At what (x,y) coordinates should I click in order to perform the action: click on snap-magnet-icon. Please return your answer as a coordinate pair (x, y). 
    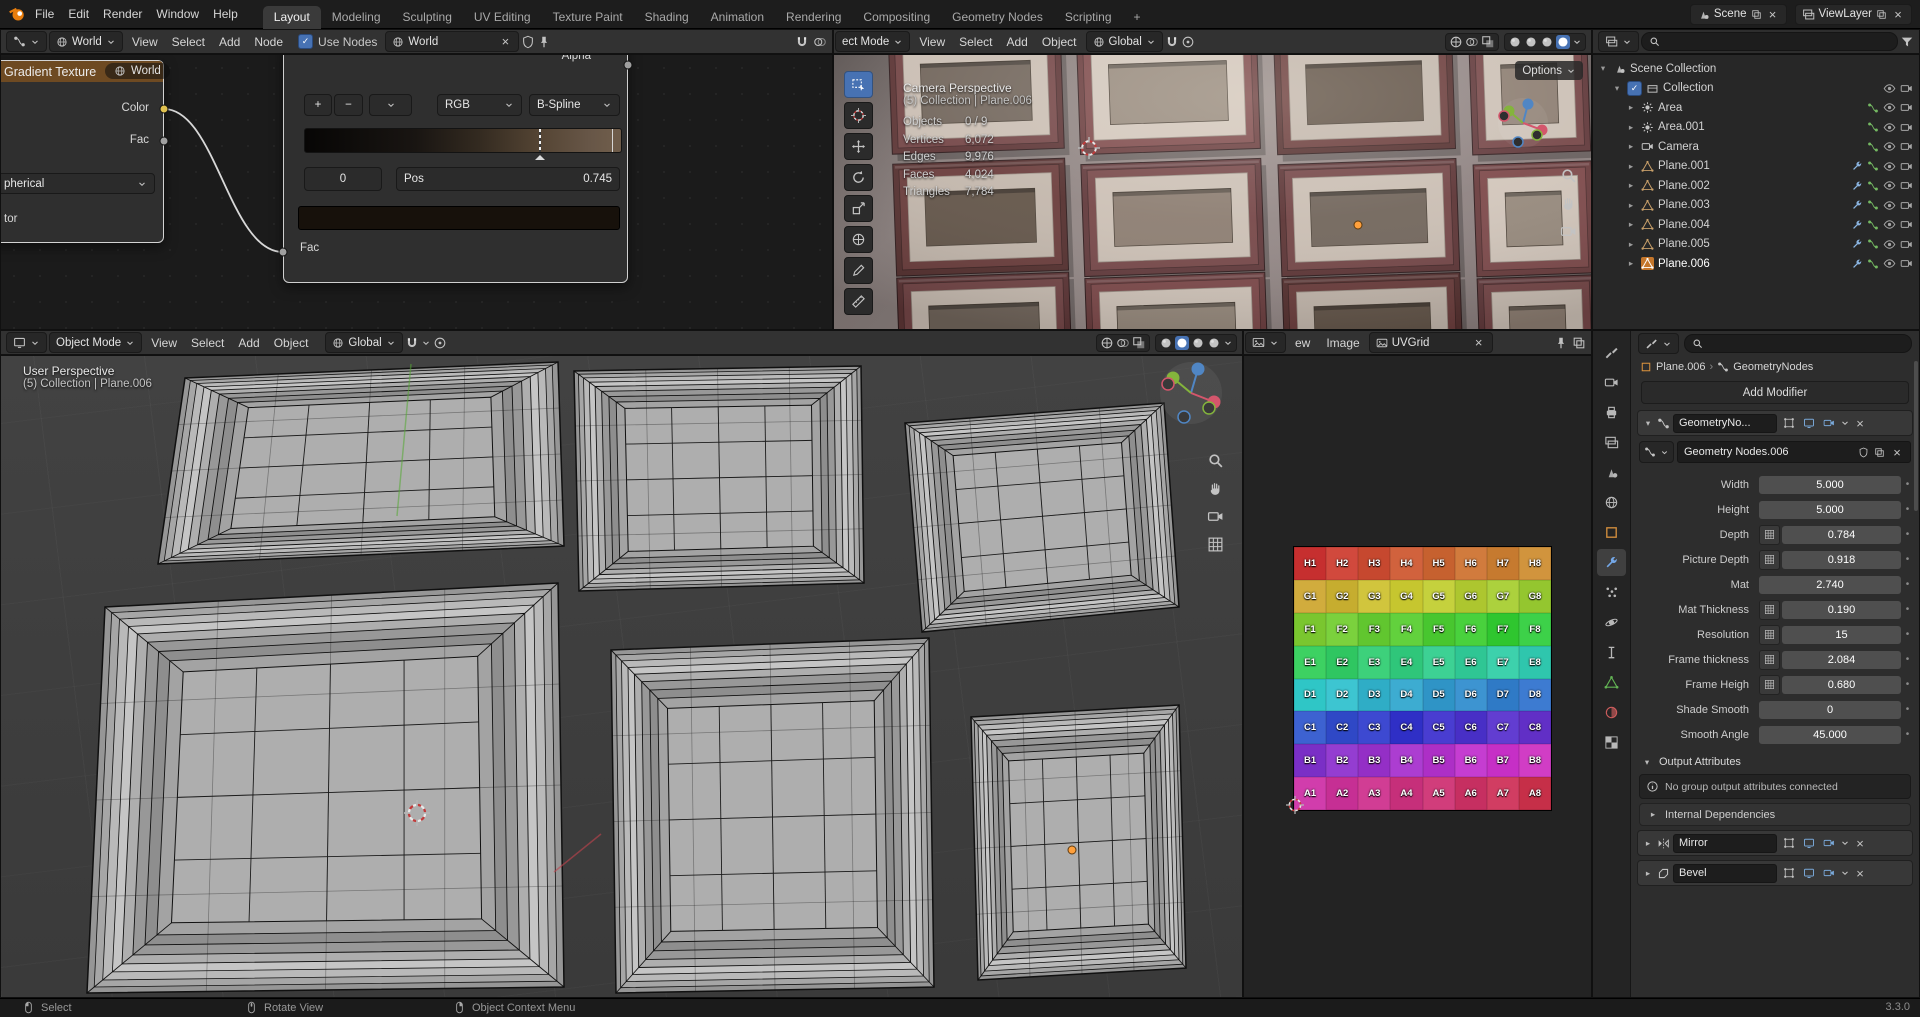
    Looking at the image, I should click on (802, 42).